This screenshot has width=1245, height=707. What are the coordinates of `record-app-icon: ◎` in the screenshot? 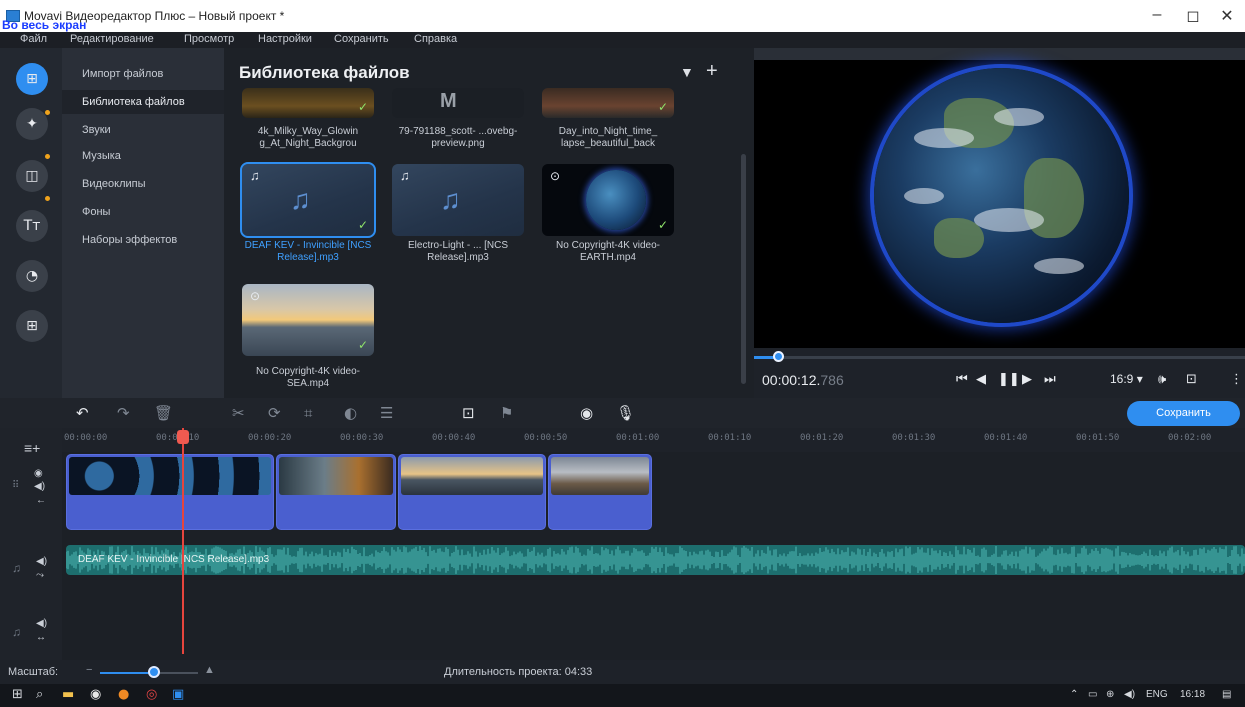 It's located at (151, 694).